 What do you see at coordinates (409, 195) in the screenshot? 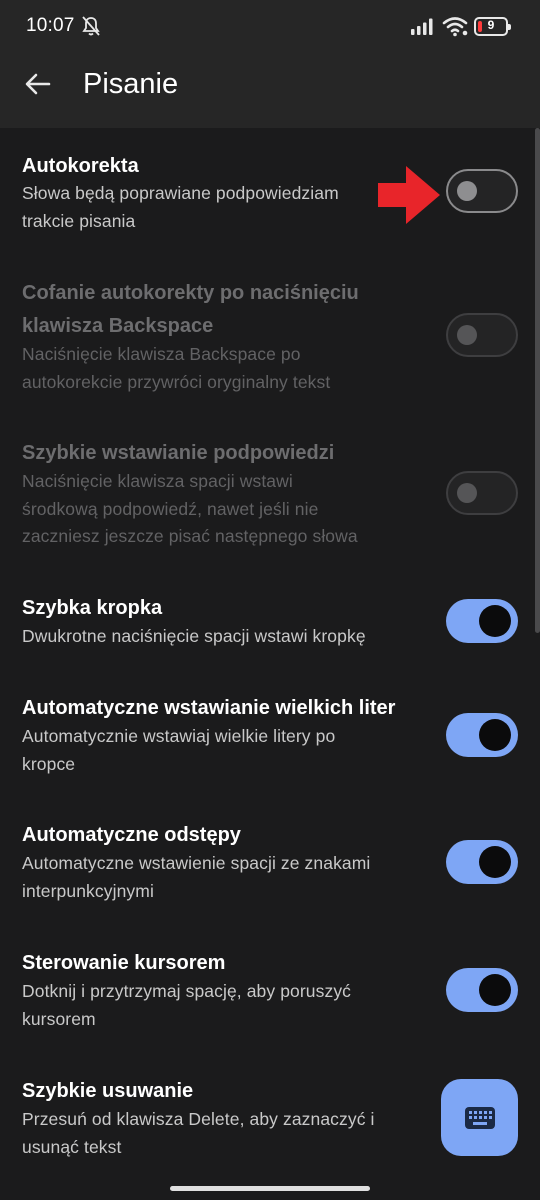
I see `red-arrow-icon` at bounding box center [409, 195].